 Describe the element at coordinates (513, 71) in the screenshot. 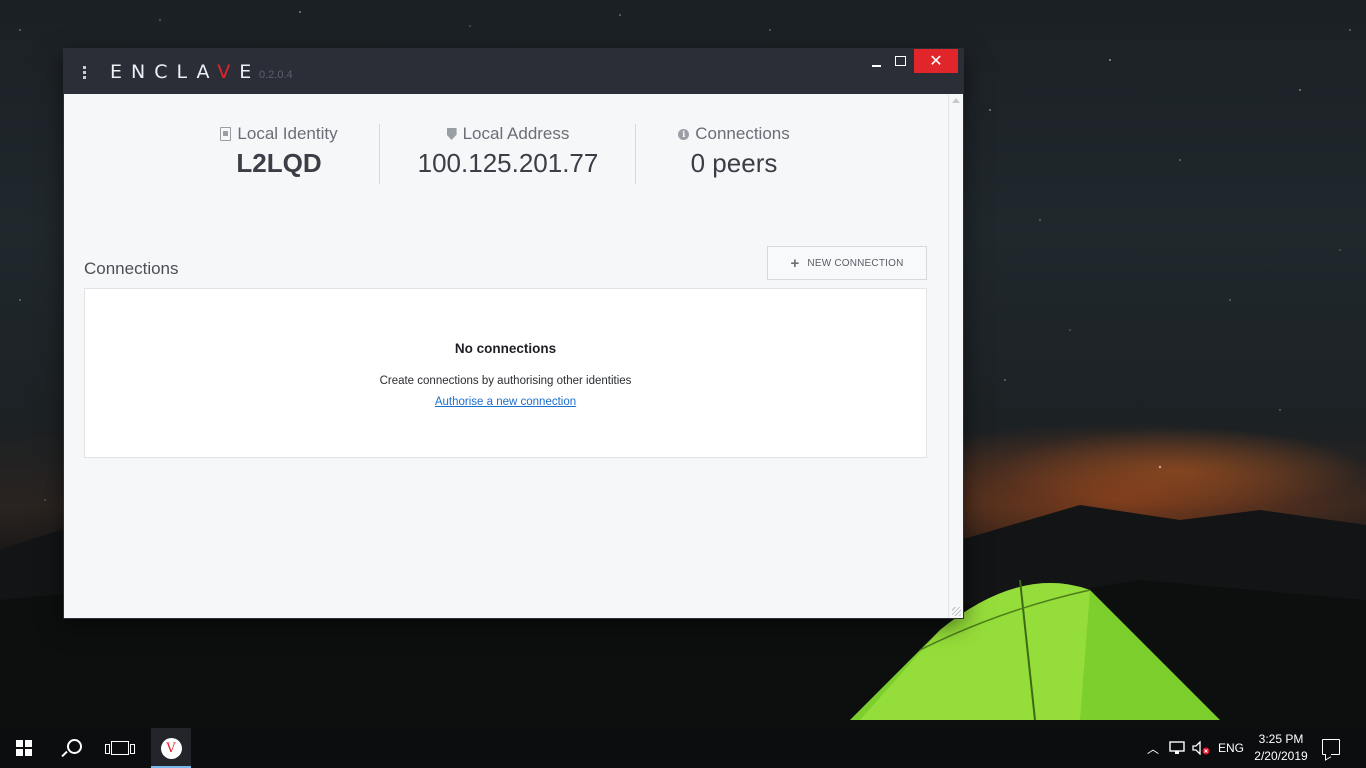

I see `title-bar: ENCLAVE 0.2.0.4 ✕` at that location.